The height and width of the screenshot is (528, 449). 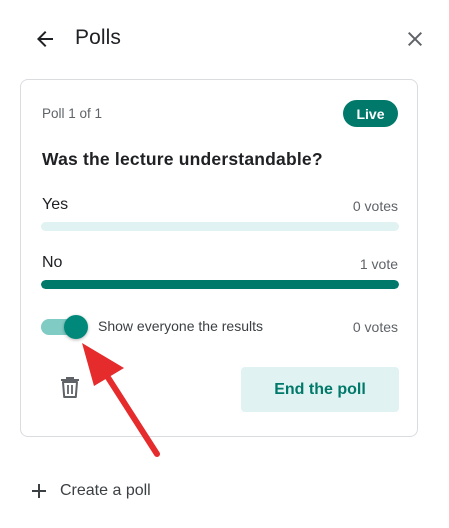 I want to click on plus-icon, so click(x=39, y=491).